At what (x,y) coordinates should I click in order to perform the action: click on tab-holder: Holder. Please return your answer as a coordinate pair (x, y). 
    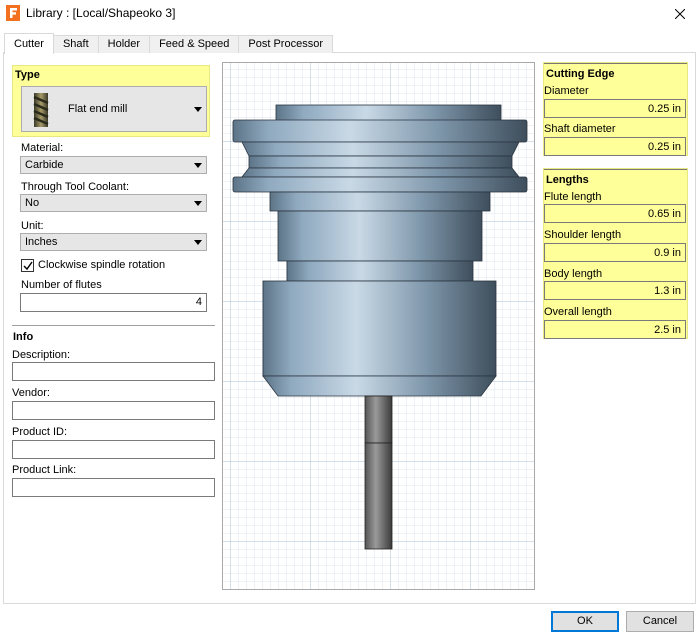
    Looking at the image, I should click on (124, 44).